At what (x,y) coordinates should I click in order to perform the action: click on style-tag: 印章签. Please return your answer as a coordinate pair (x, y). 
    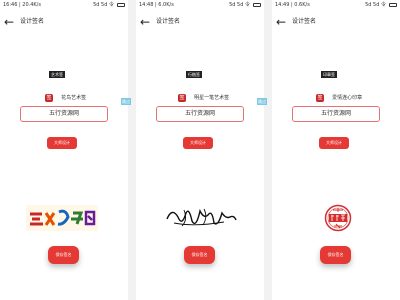
    Looking at the image, I should click on (329, 74).